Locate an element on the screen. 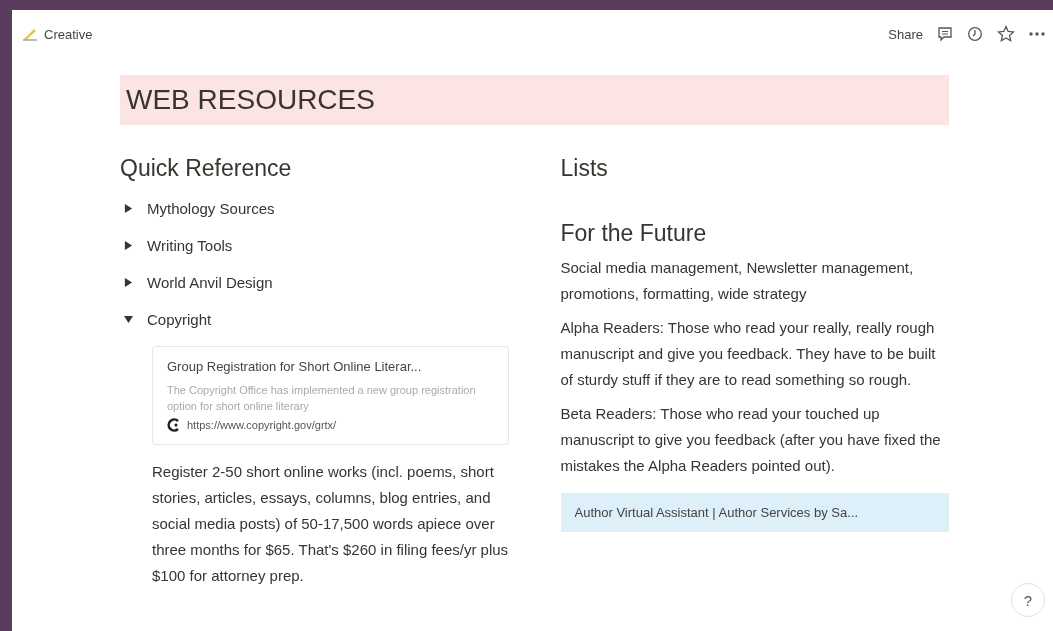 The height and width of the screenshot is (631, 1053). paragraph: Alpha Readers: Those who read your really, really rough manuscript and give you feedback. They have to be built of sturdy stuff if they are to read something so rough. is located at coordinates (748, 354).